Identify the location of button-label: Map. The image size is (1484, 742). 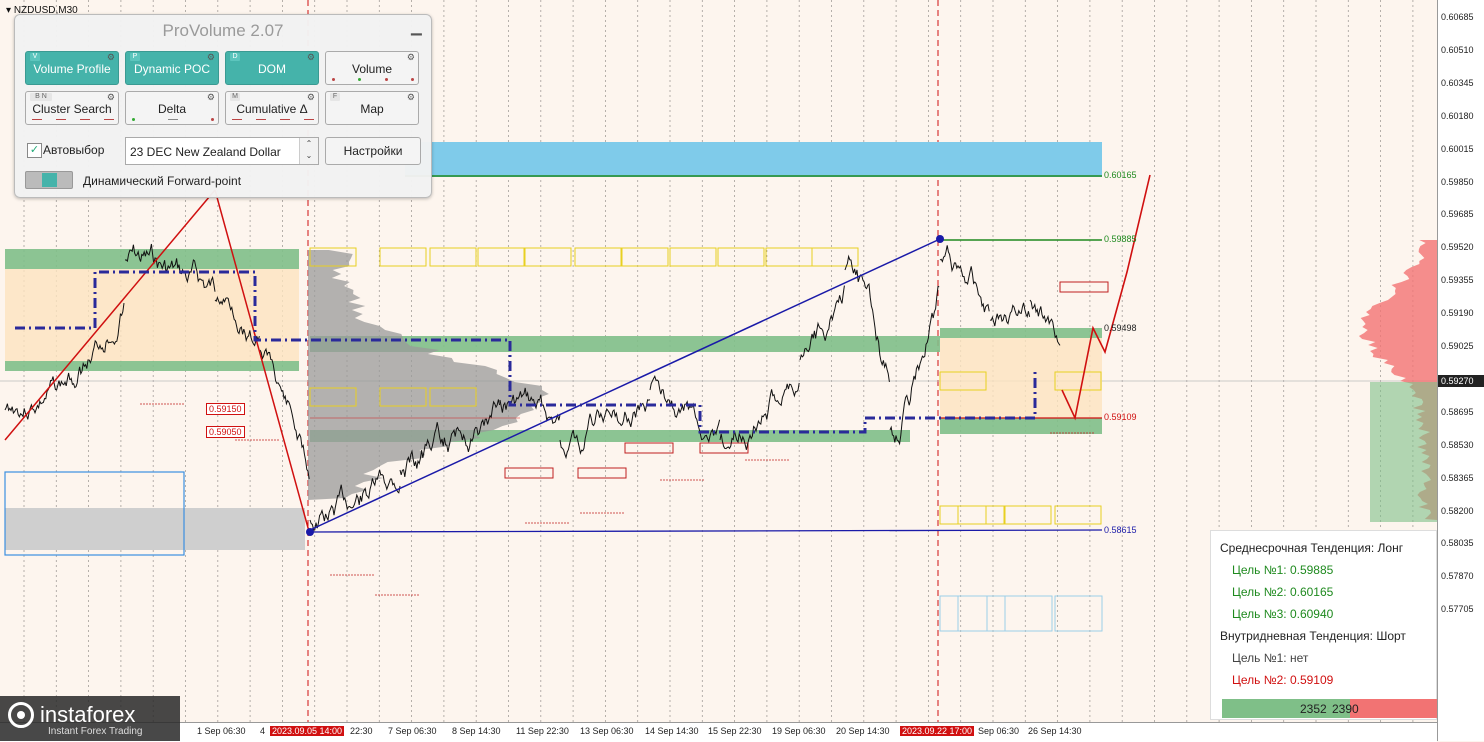
(372, 109).